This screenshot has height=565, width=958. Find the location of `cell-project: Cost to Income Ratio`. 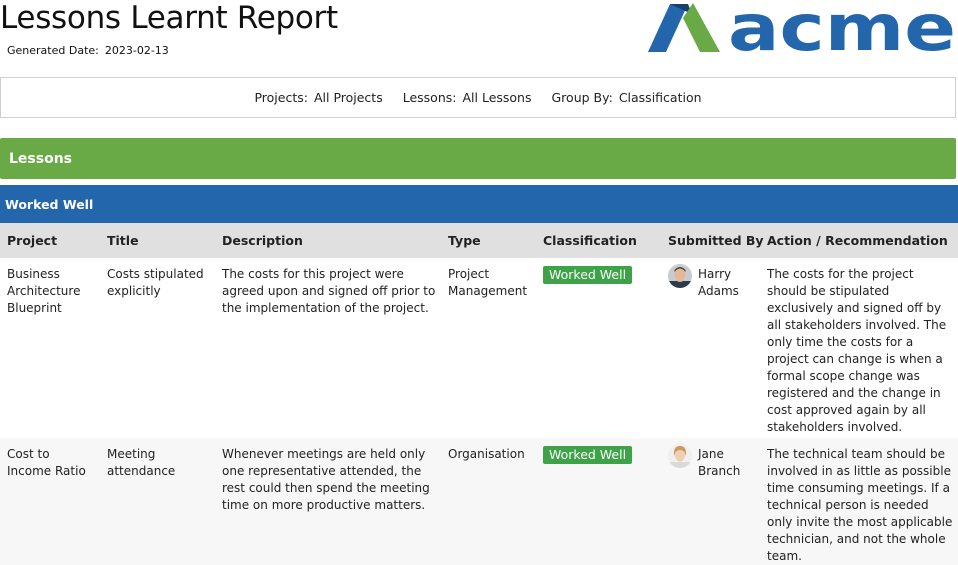

cell-project: Cost to Income Ratio is located at coordinates (46, 462).